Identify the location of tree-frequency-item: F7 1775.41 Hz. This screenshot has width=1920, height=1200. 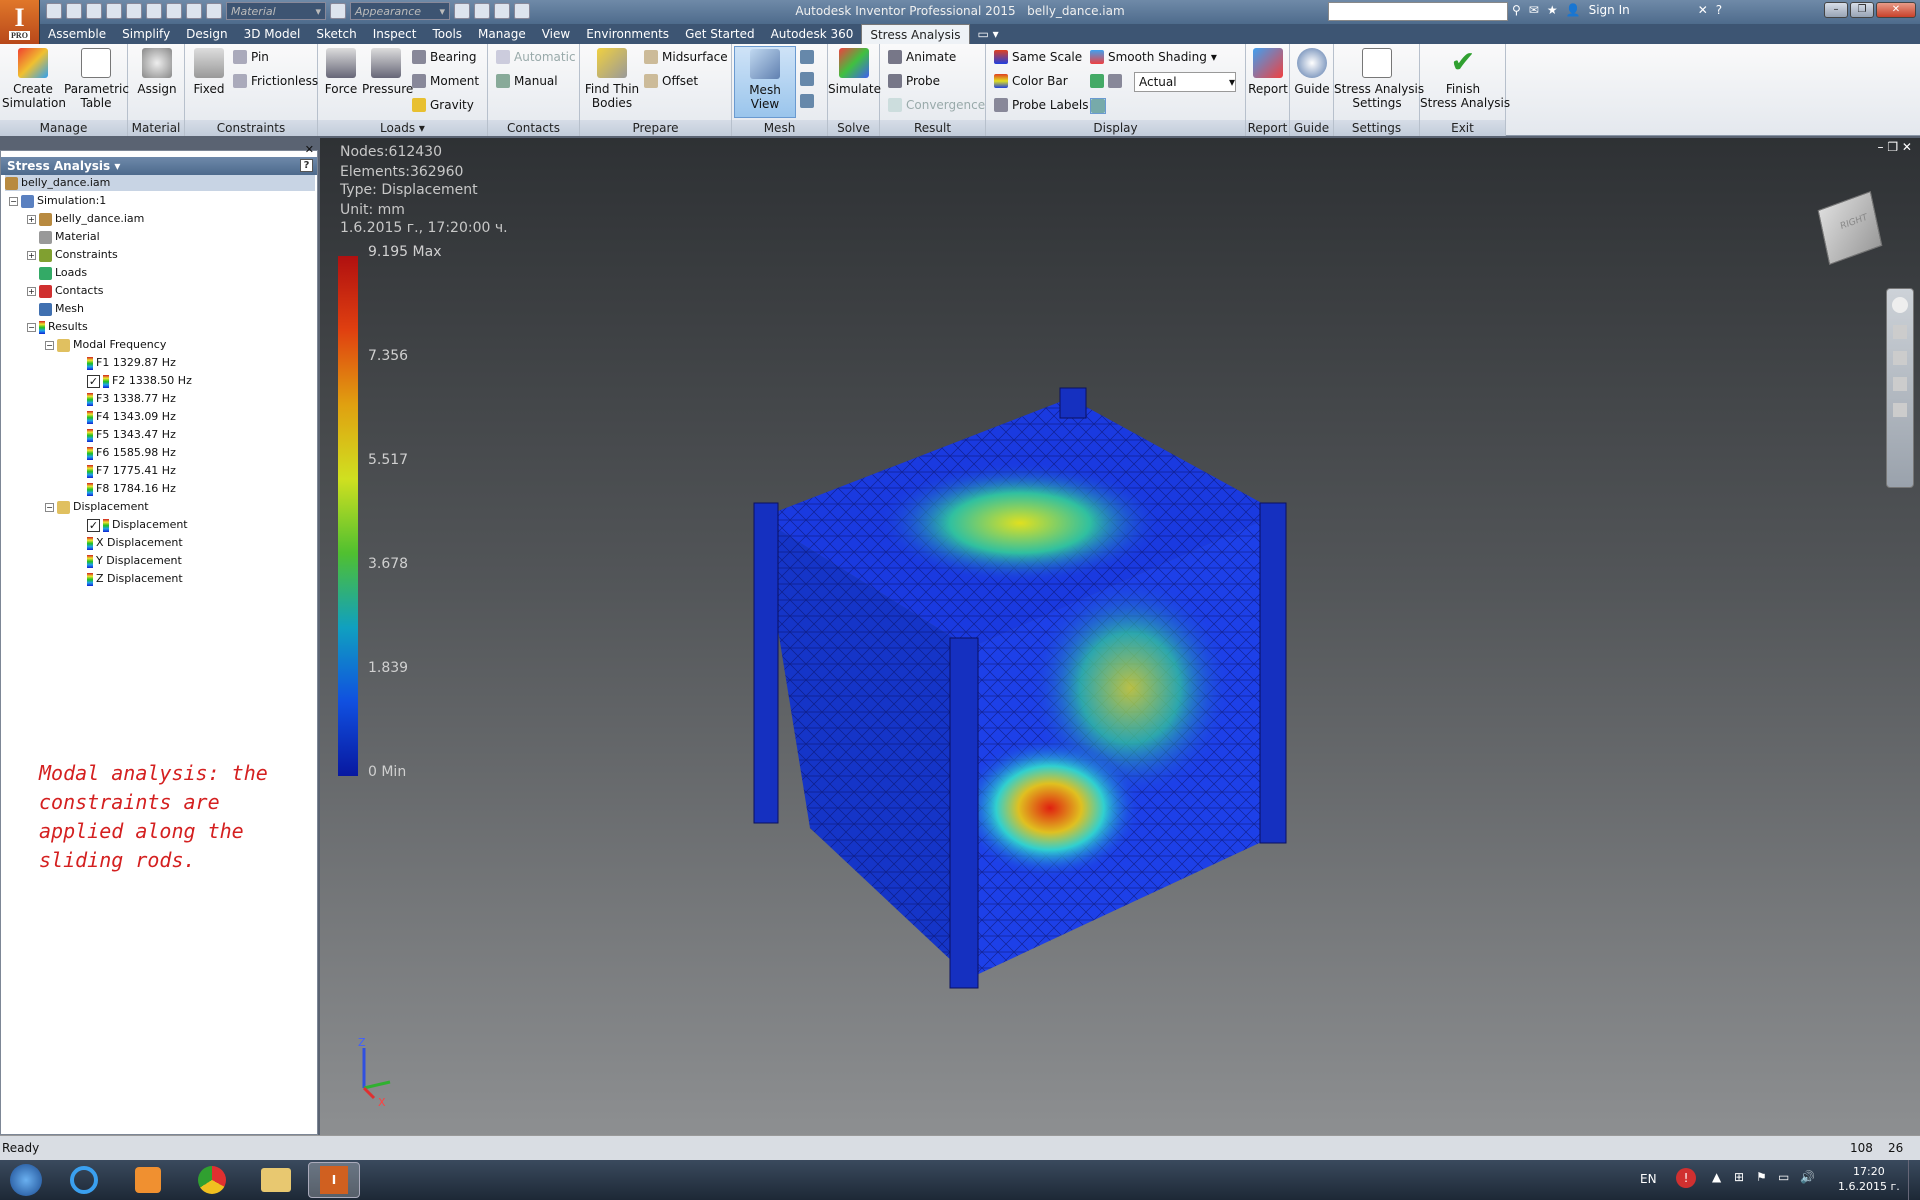
(131, 471).